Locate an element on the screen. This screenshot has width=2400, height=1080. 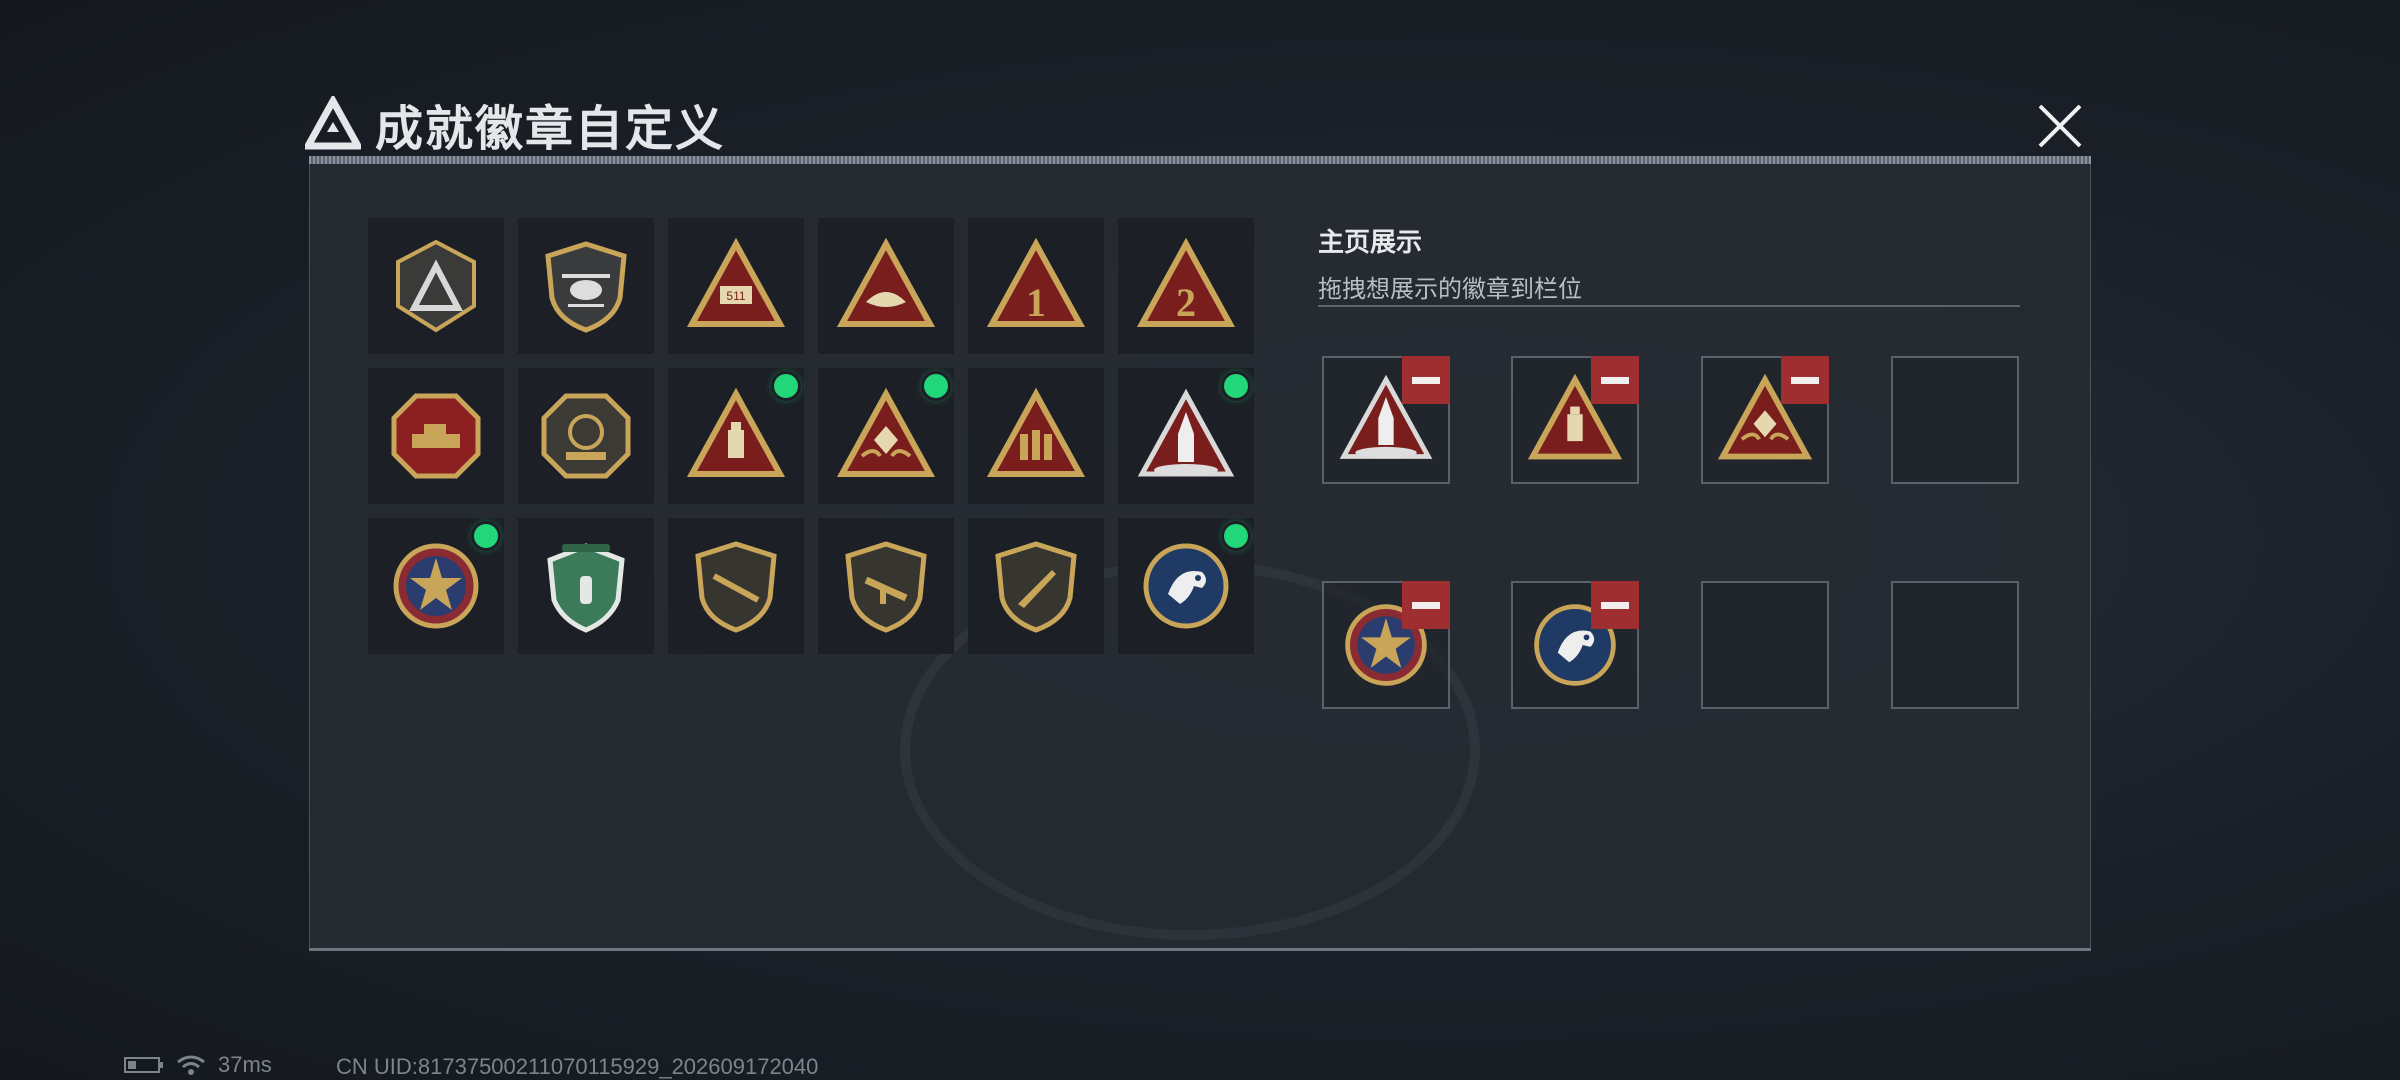
badge-cell: 2 is located at coordinates (1186, 286).